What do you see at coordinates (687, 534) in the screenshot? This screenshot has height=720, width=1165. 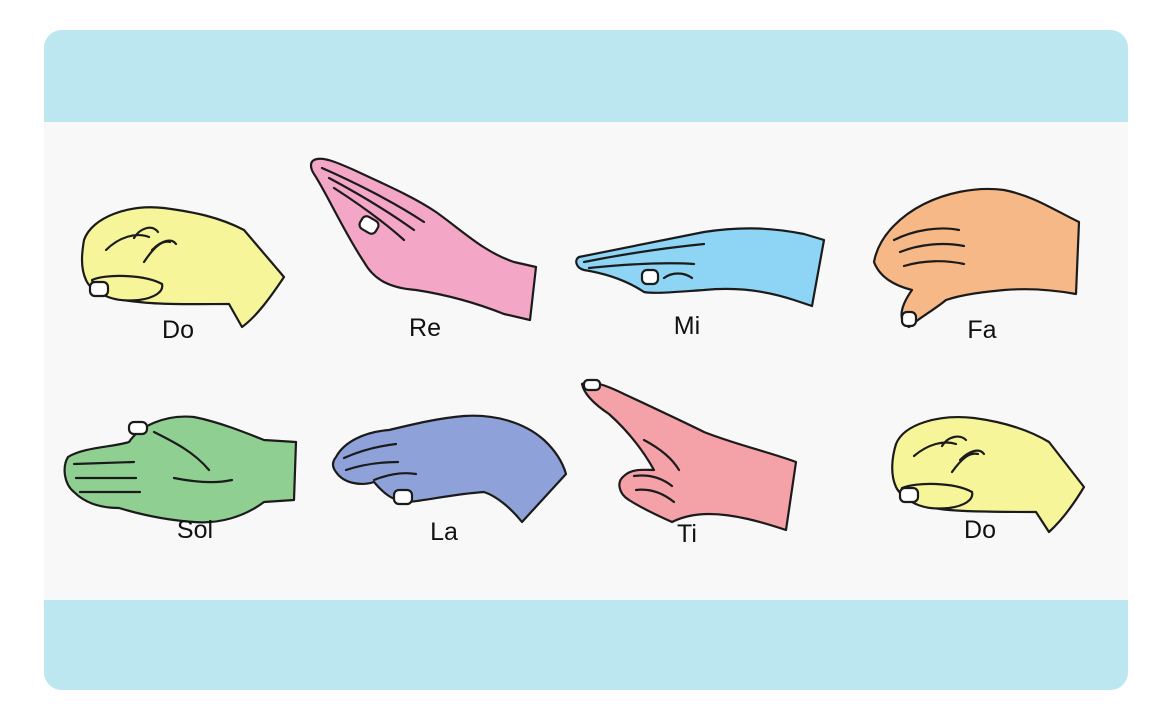 I see `label-ti: Ti` at bounding box center [687, 534].